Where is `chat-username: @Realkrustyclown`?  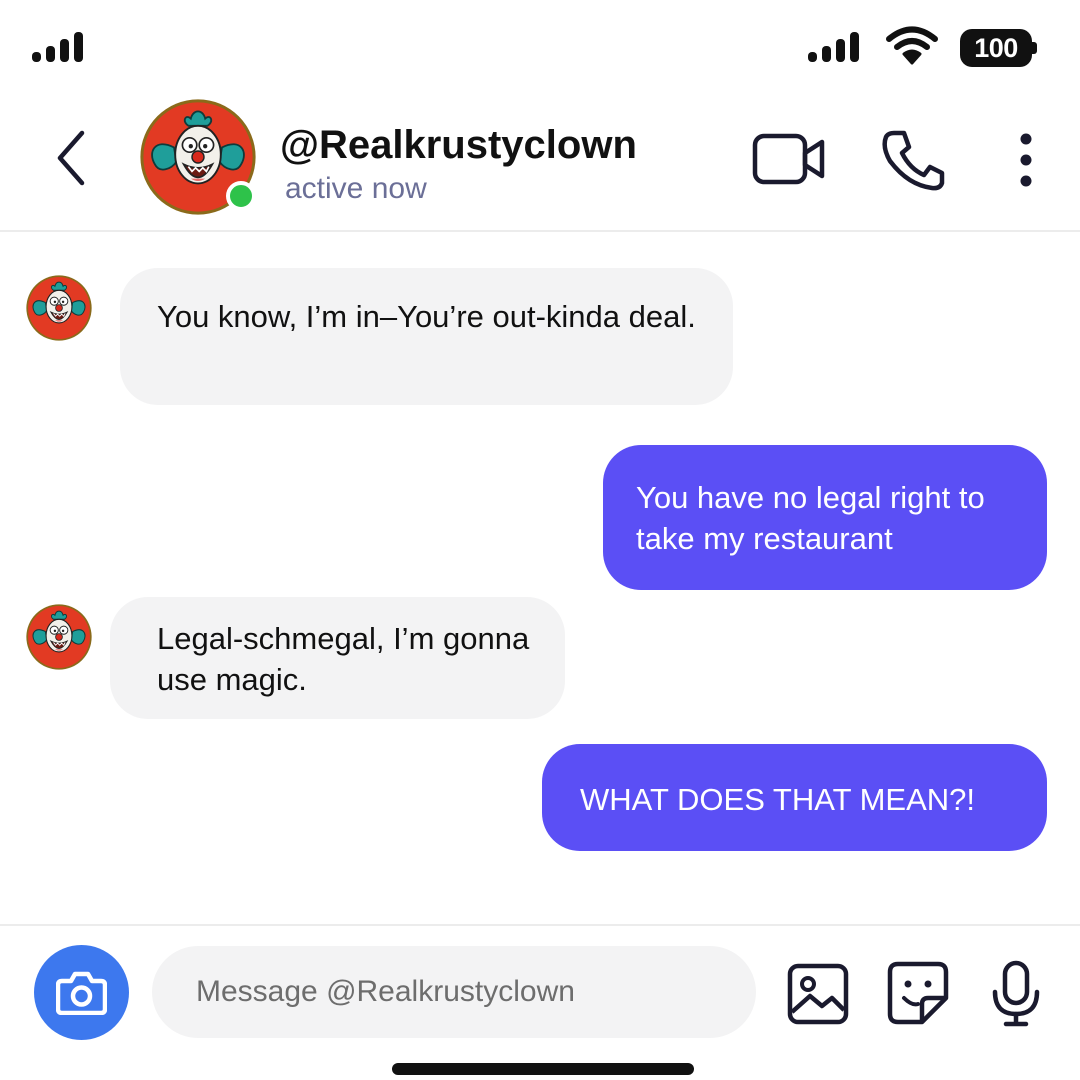 chat-username: @Realkrustyclown is located at coordinates (458, 145).